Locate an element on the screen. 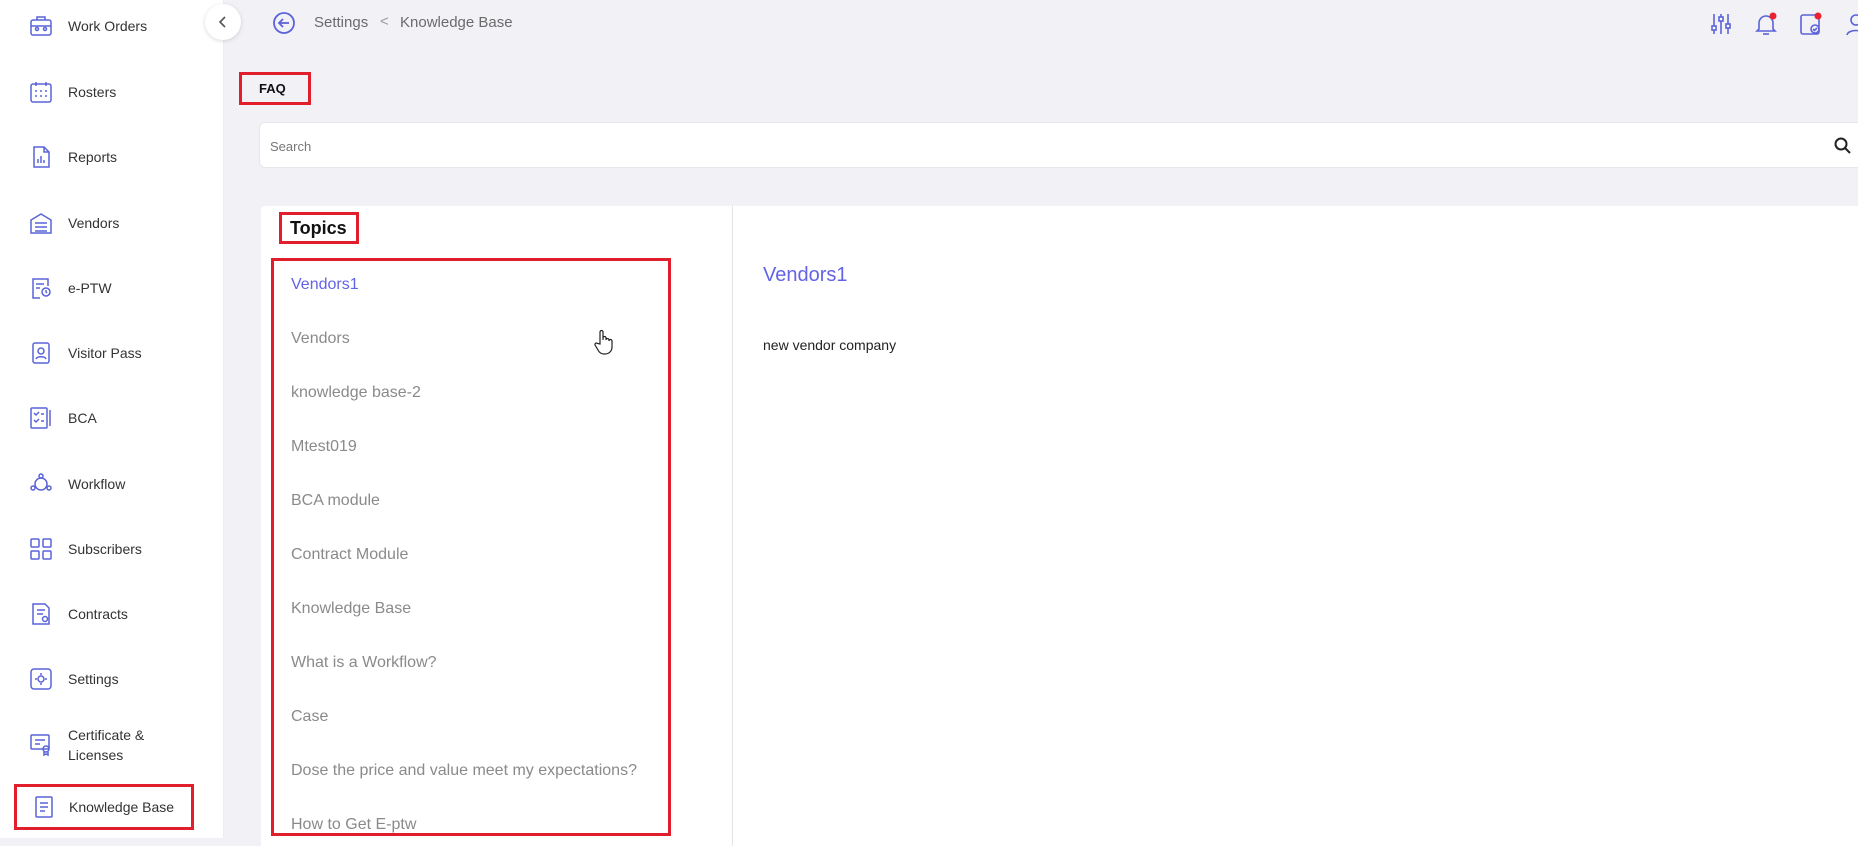 This screenshot has height=846, width=1858. sidebar-item-rosters: Rosters is located at coordinates (111, 92).